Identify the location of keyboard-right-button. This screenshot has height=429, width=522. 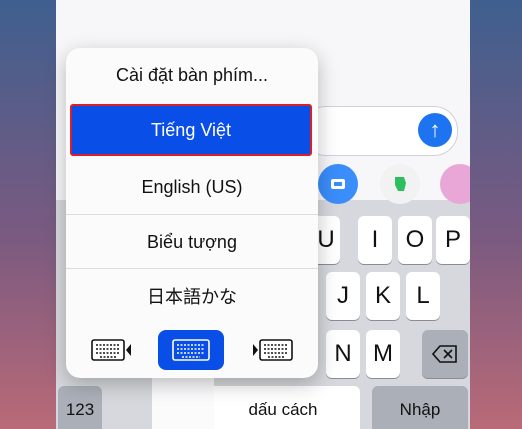
(271, 350).